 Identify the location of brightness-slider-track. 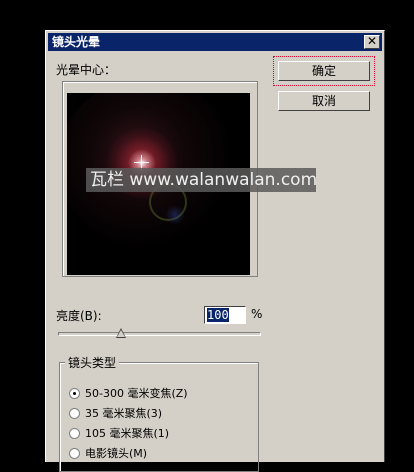
(159, 334).